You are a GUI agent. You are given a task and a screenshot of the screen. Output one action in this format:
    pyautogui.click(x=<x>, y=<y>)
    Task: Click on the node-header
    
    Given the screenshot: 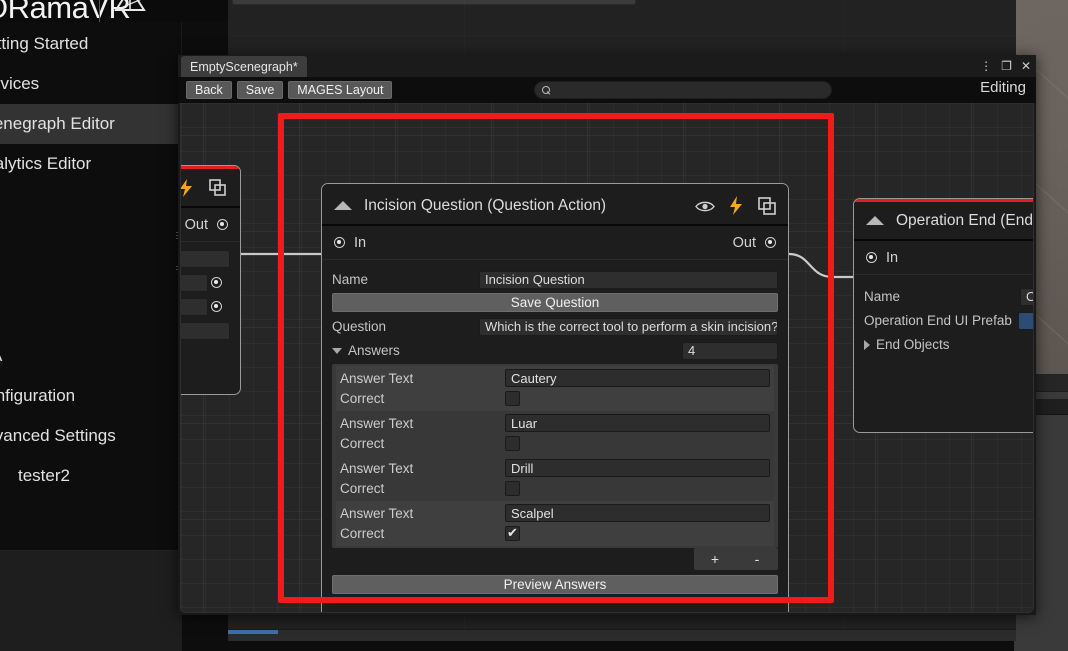 What is the action you would take?
    pyautogui.click(x=210, y=187)
    